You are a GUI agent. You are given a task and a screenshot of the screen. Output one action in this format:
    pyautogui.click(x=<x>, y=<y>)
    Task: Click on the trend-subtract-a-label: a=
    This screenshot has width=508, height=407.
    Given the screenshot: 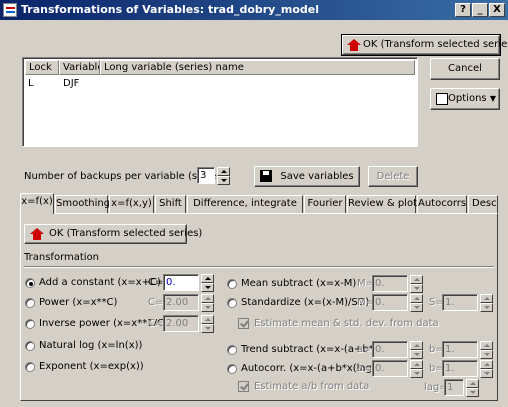 What is the action you would take?
    pyautogui.click(x=364, y=349)
    